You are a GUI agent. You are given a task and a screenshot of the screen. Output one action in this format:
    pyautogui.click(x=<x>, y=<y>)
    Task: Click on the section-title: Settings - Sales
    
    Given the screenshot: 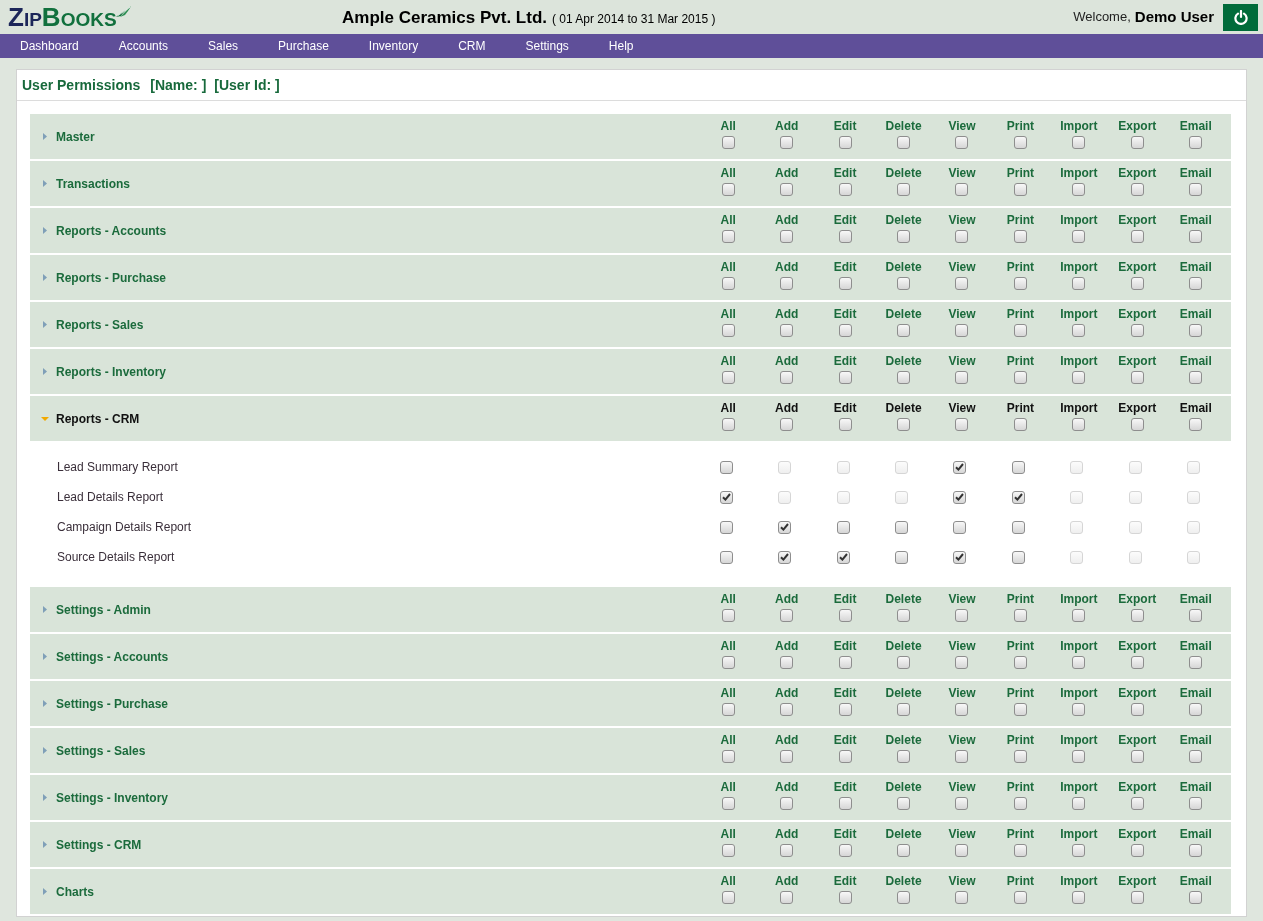 What is the action you would take?
    pyautogui.click(x=101, y=750)
    